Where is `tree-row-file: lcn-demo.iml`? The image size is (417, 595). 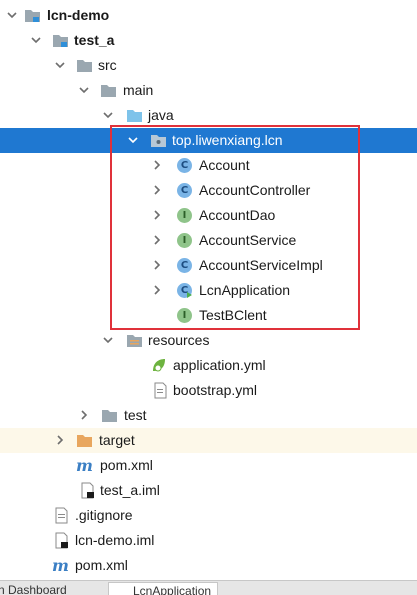 tree-row-file: lcn-demo.iml is located at coordinates (208, 540).